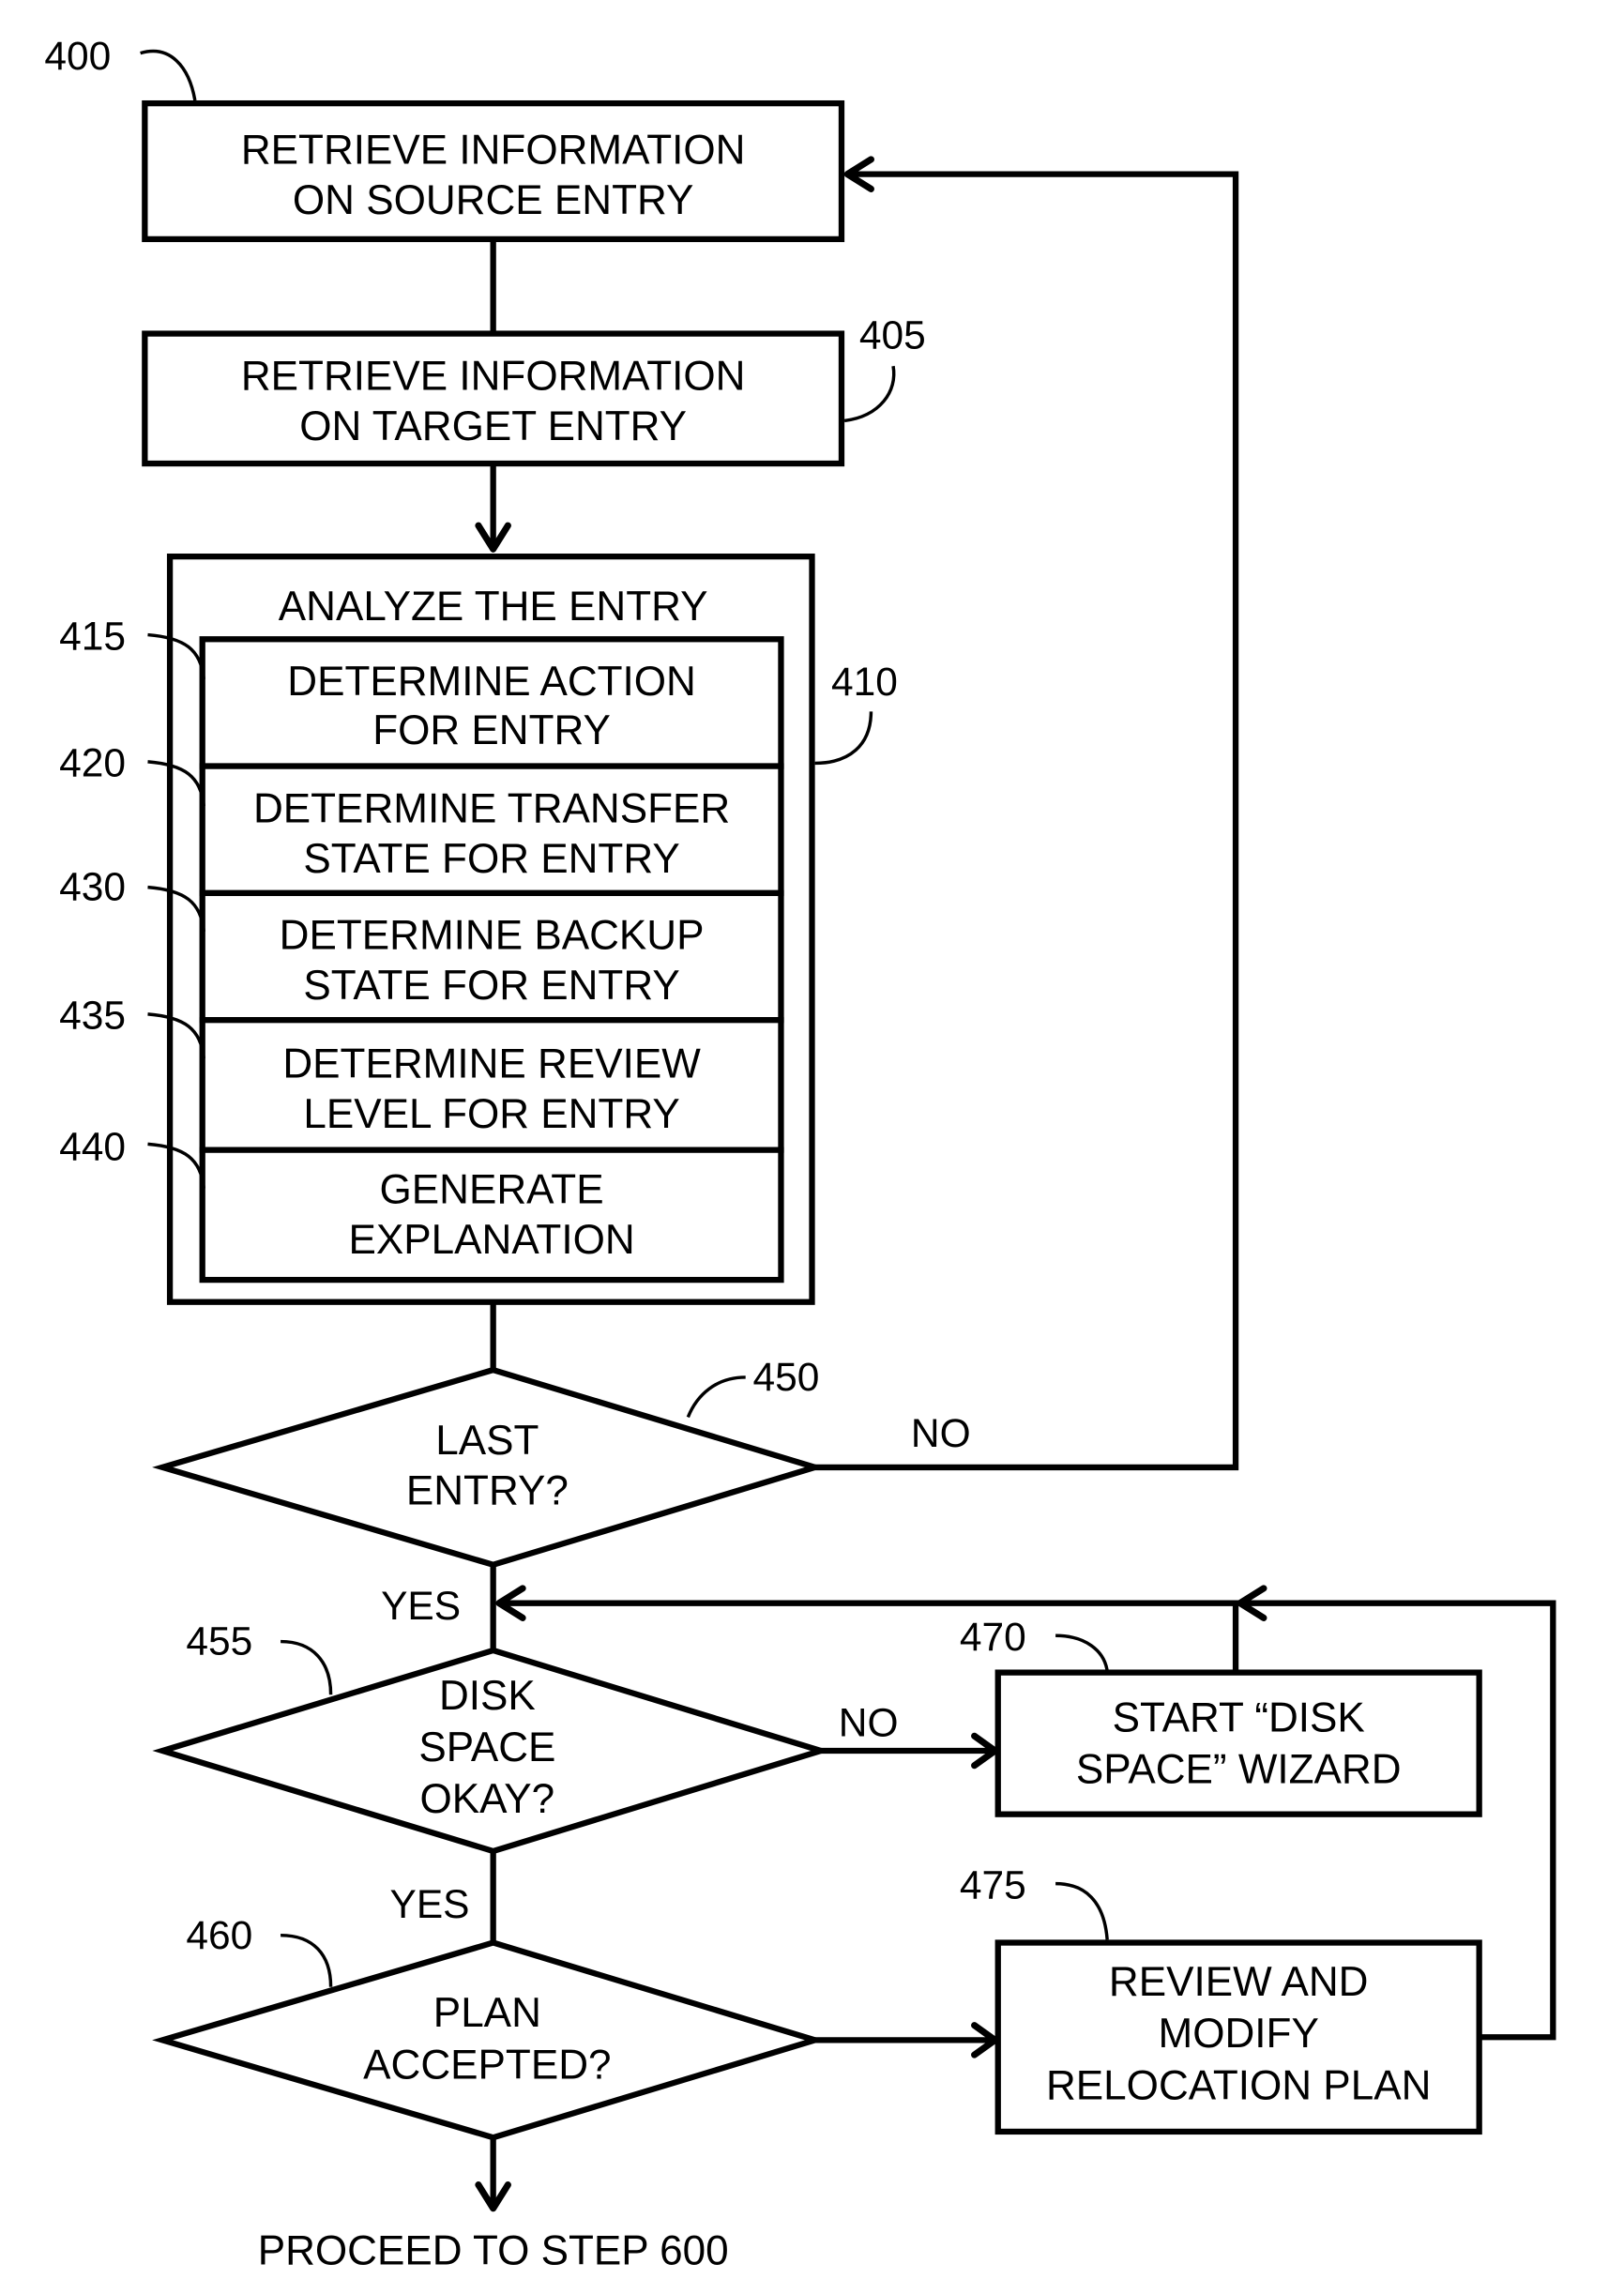  What do you see at coordinates (421, 1607) in the screenshot?
I see `label-yes-450: YES` at bounding box center [421, 1607].